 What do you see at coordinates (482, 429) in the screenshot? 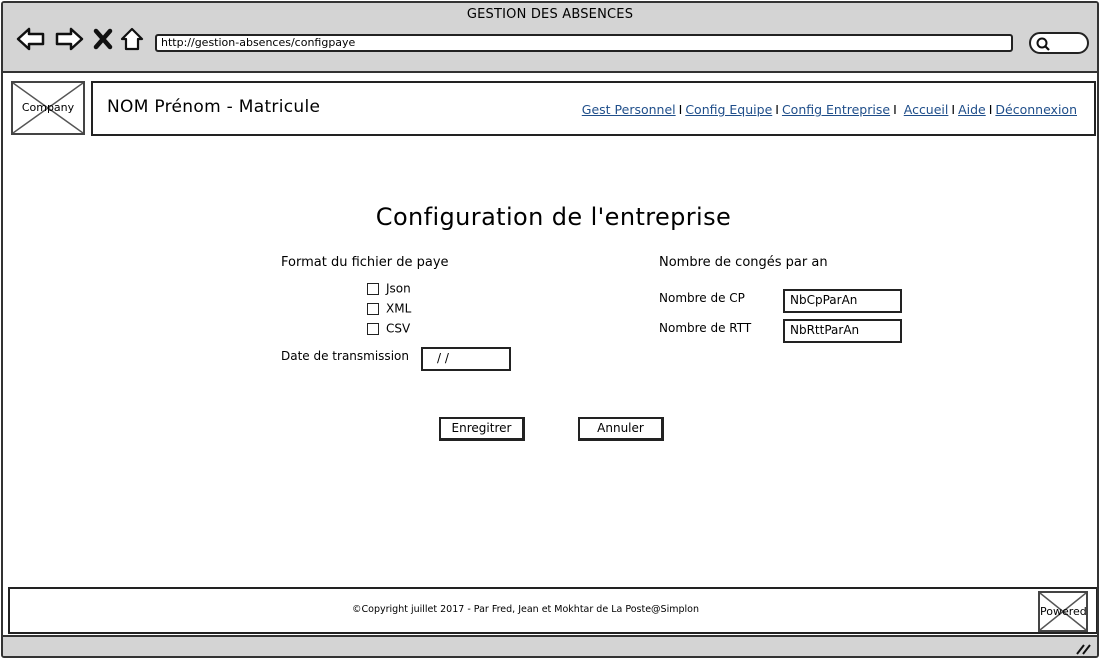
I see `save-button: Enregitrer` at bounding box center [482, 429].